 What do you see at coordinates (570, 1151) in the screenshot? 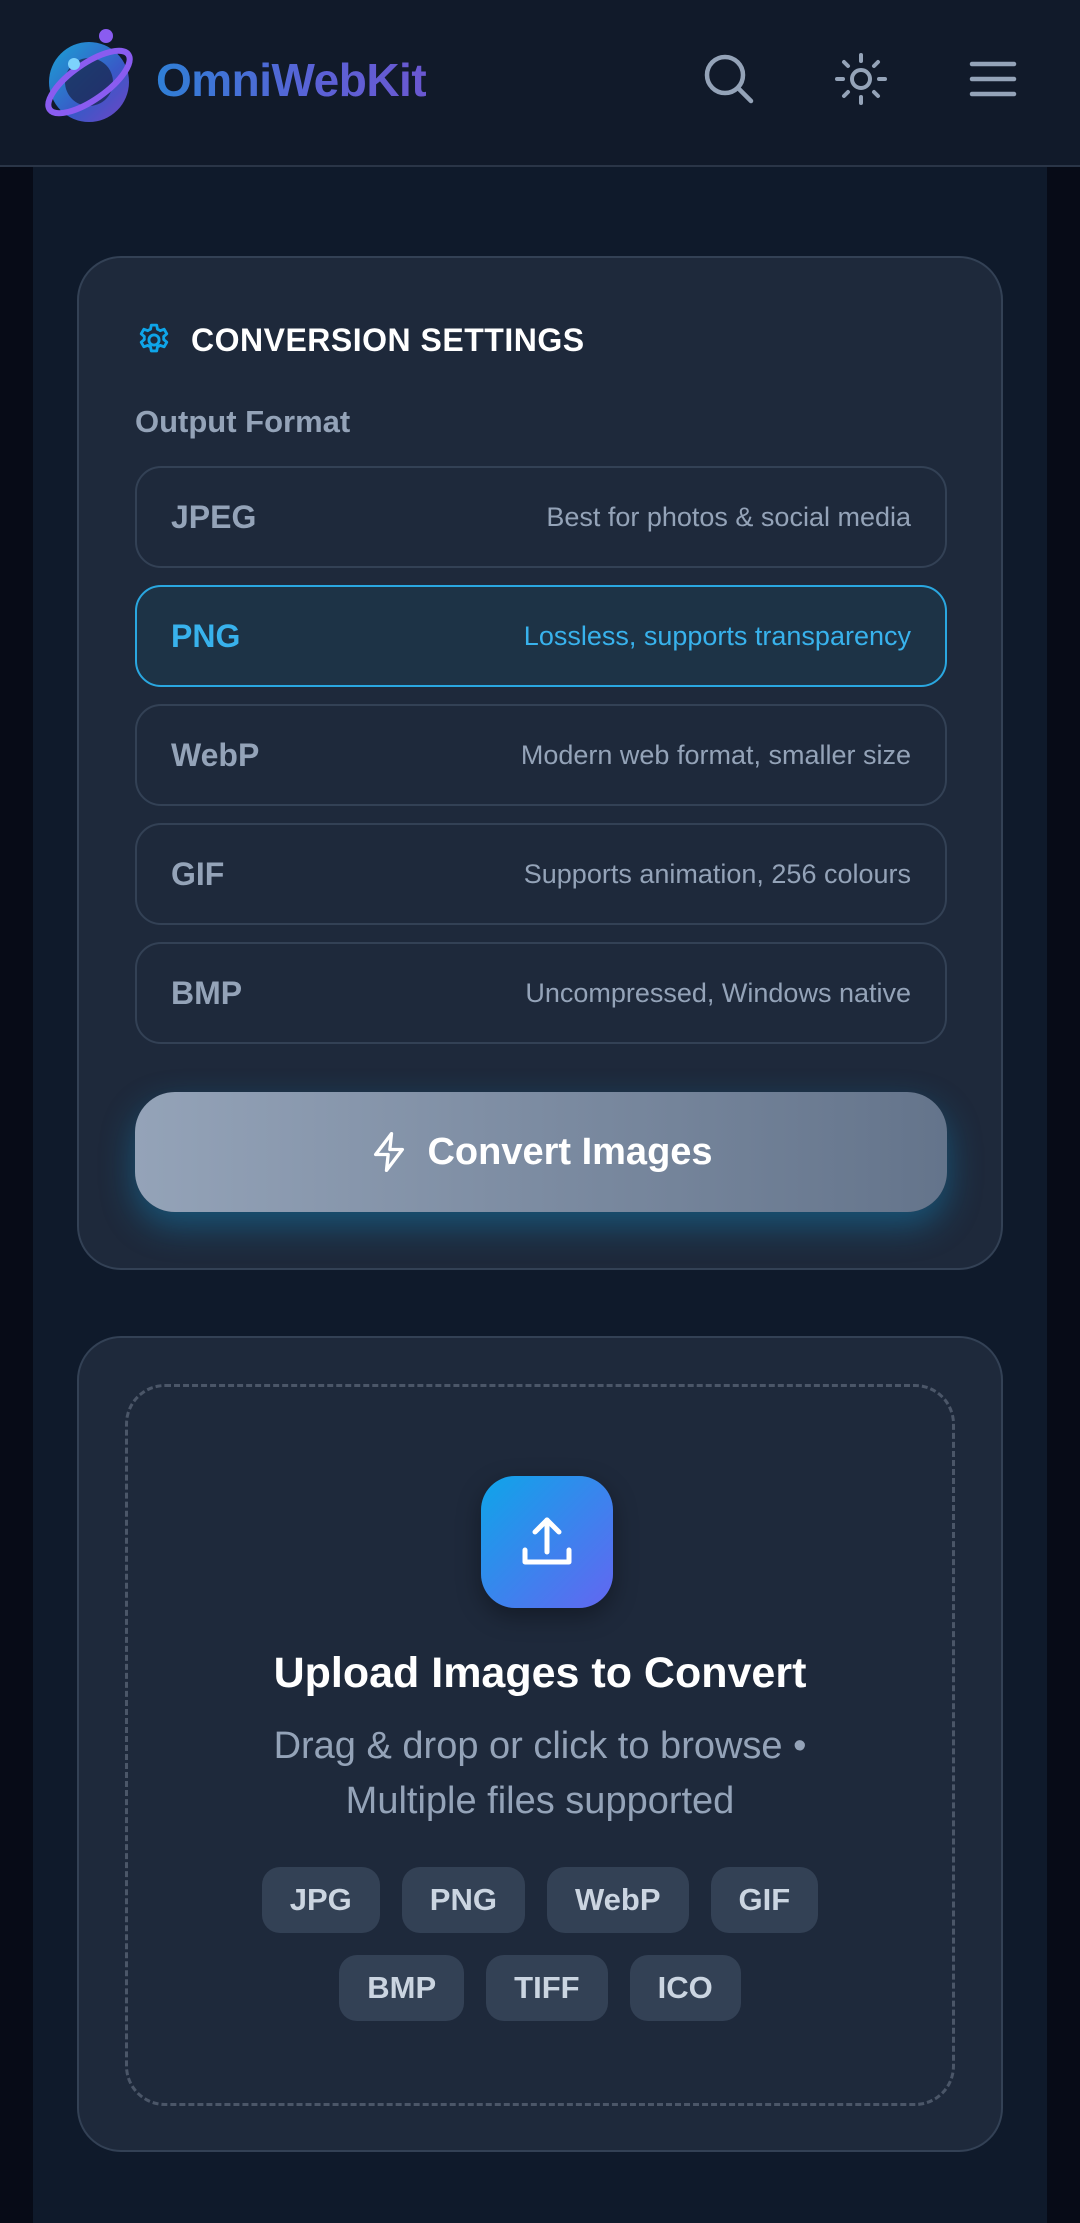
I see `convert-button-label: Convert Images` at bounding box center [570, 1151].